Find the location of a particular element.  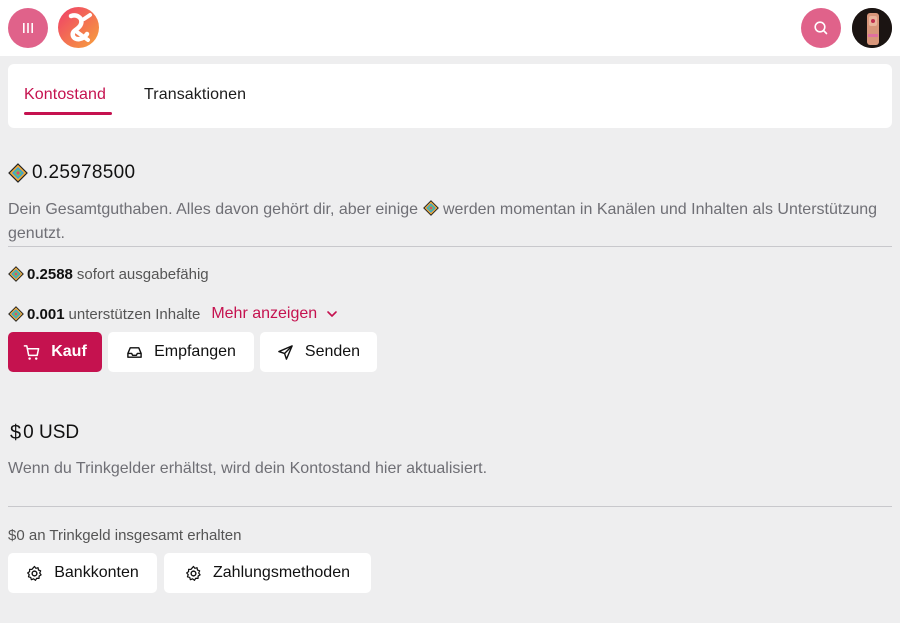

usd-total: 0 USD is located at coordinates (51, 432).